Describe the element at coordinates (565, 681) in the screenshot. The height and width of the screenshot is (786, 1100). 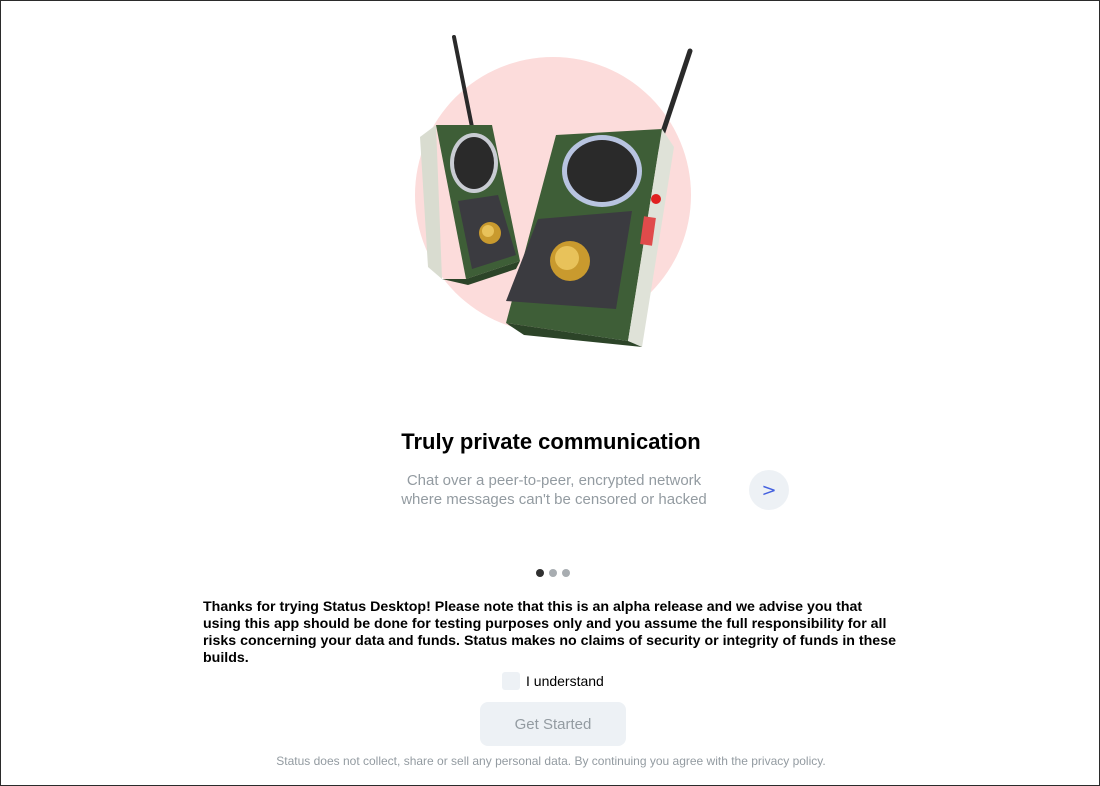
I see `understand-label: I understand` at that location.